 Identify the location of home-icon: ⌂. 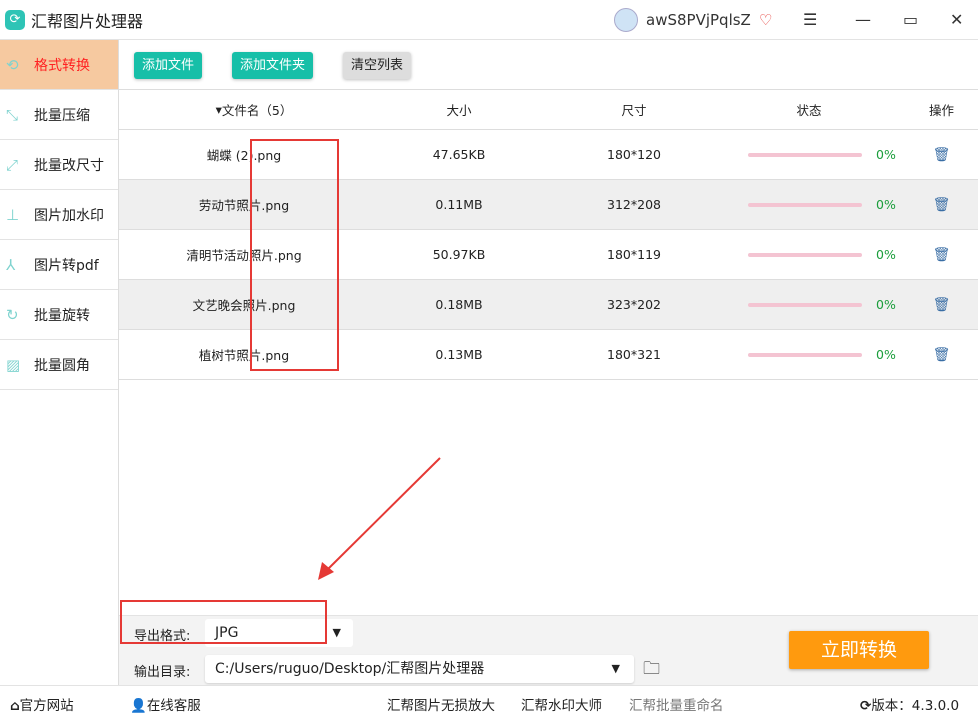
(15, 706).